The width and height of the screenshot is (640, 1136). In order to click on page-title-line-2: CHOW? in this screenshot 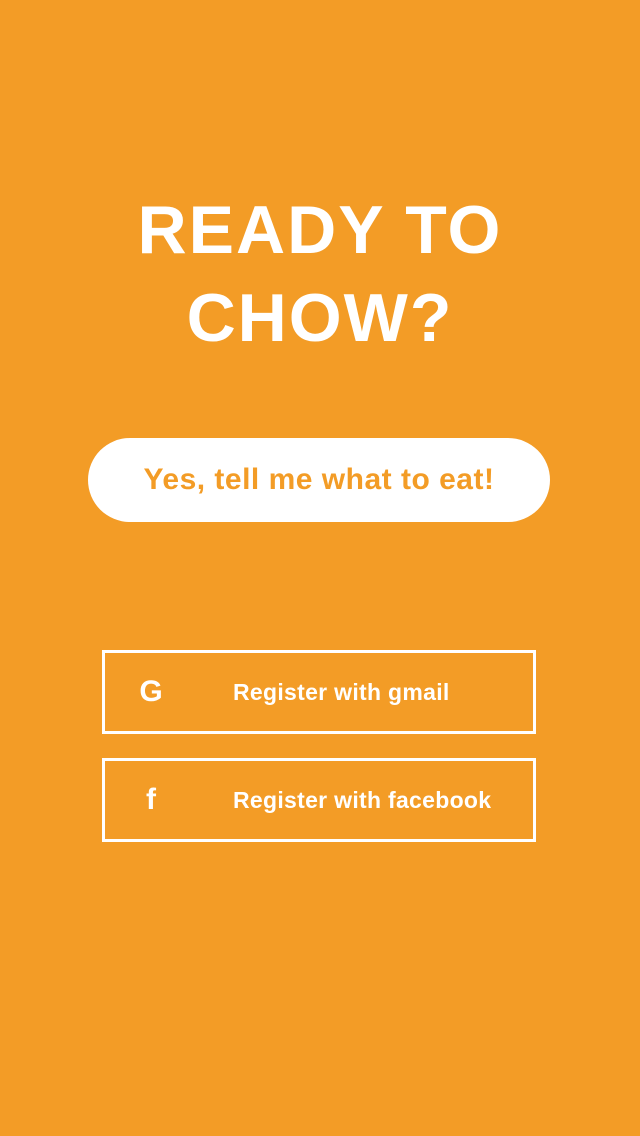, I will do `click(320, 318)`.